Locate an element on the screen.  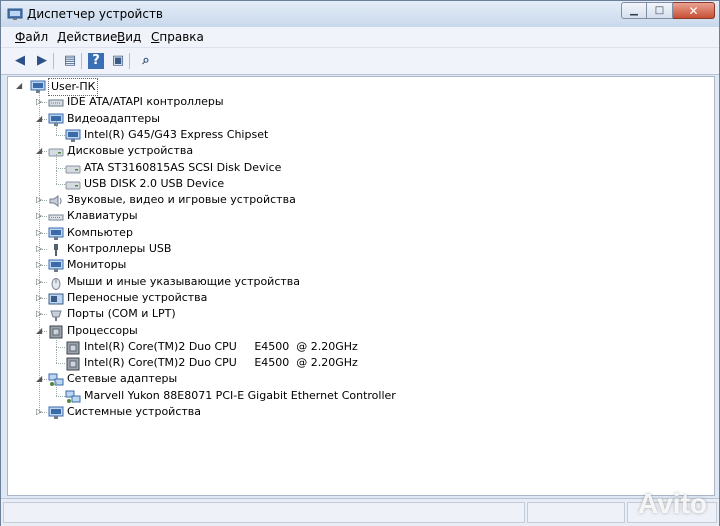
menu-0: Файл is located at coordinates (31, 37).